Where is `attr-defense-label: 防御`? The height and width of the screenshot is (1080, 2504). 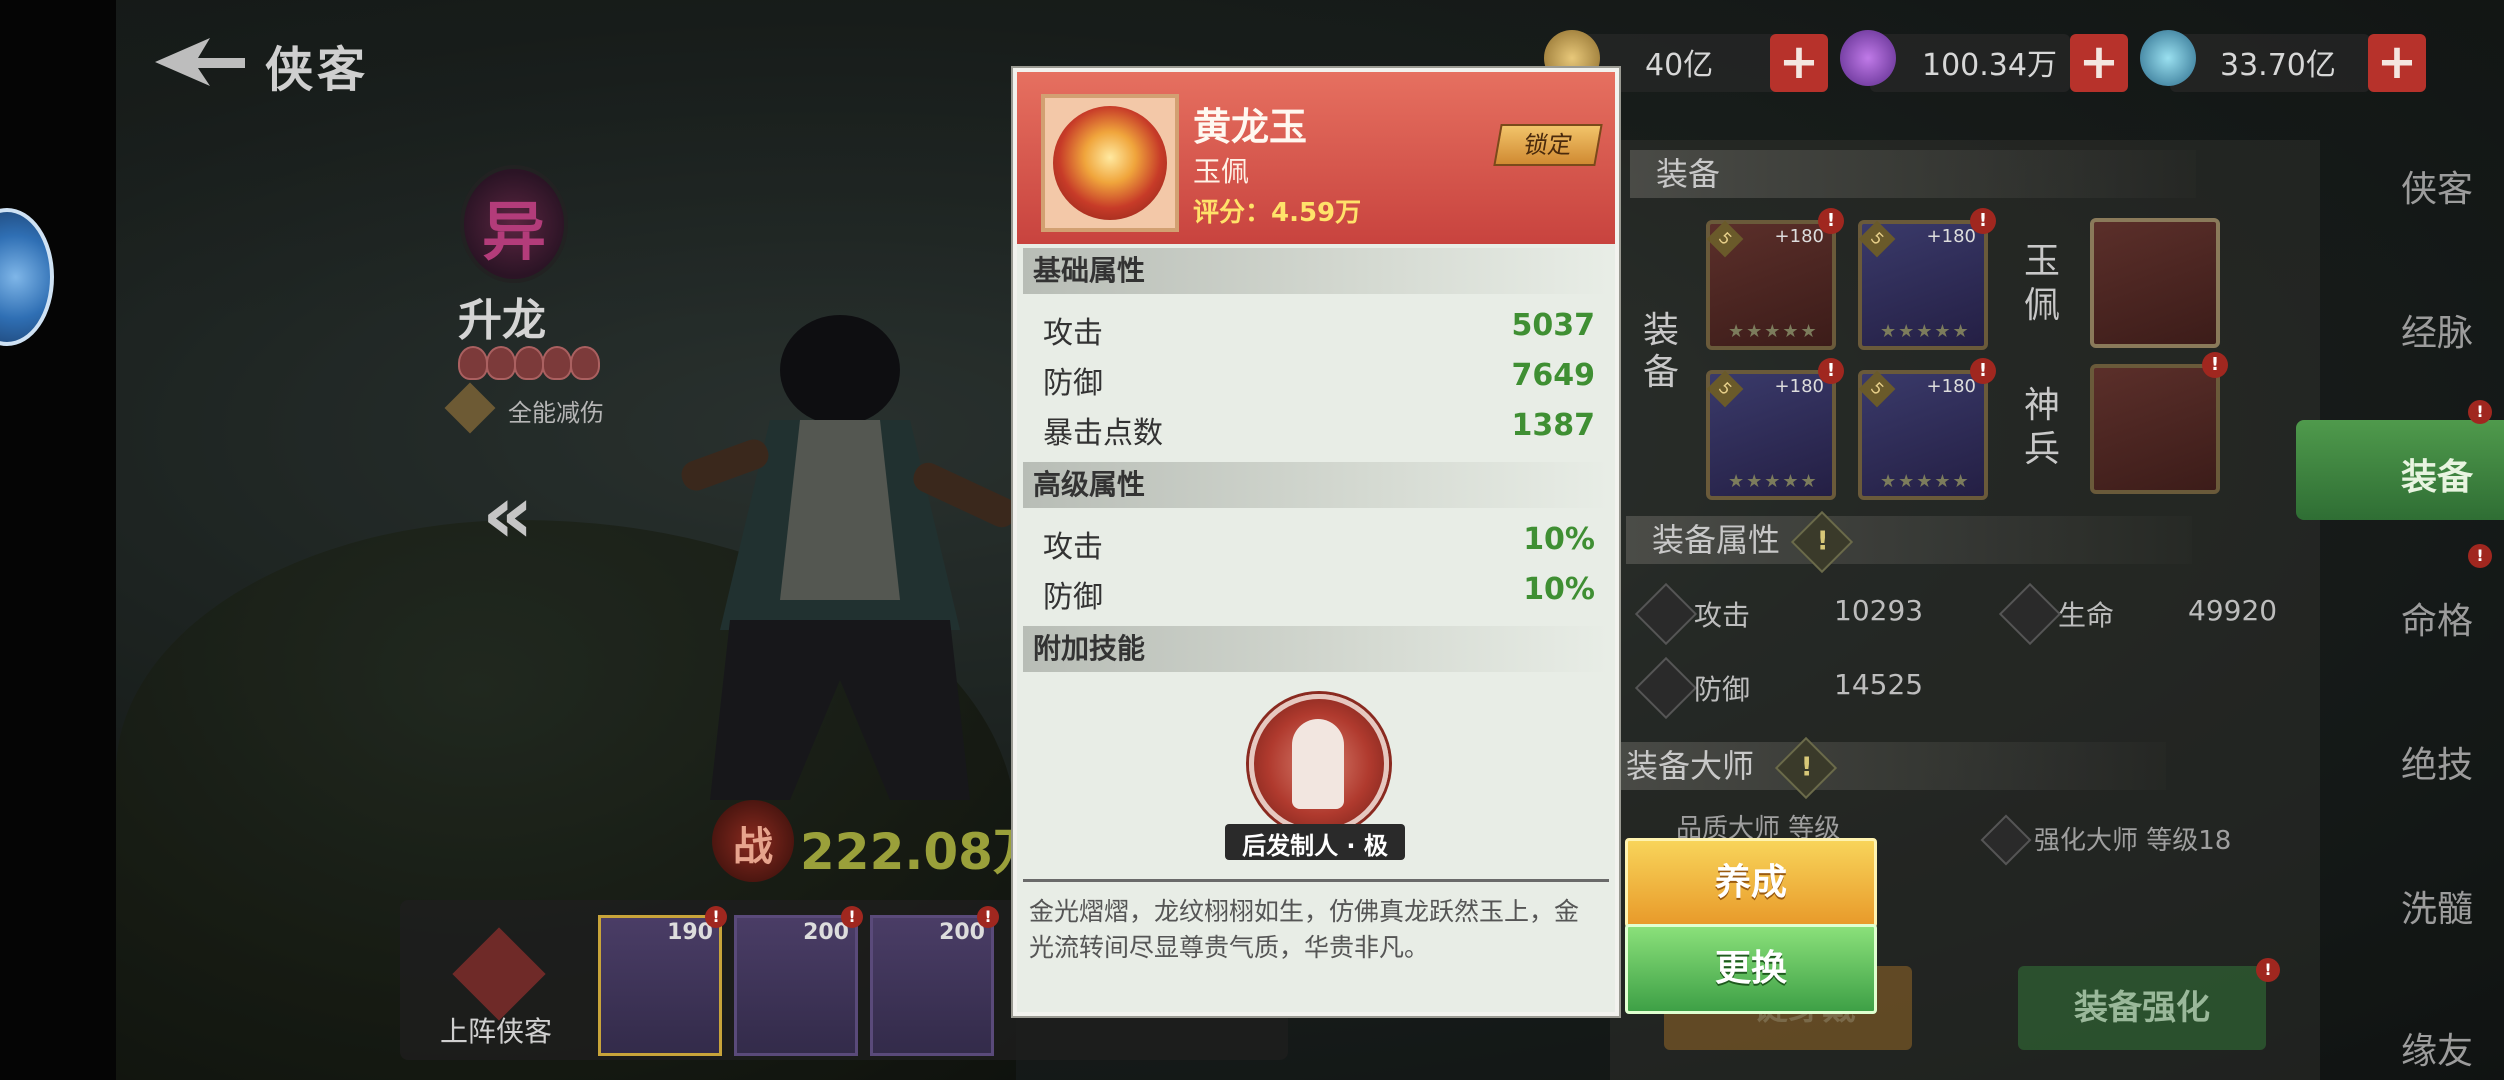
attr-defense-label: 防御 is located at coordinates (1722, 689).